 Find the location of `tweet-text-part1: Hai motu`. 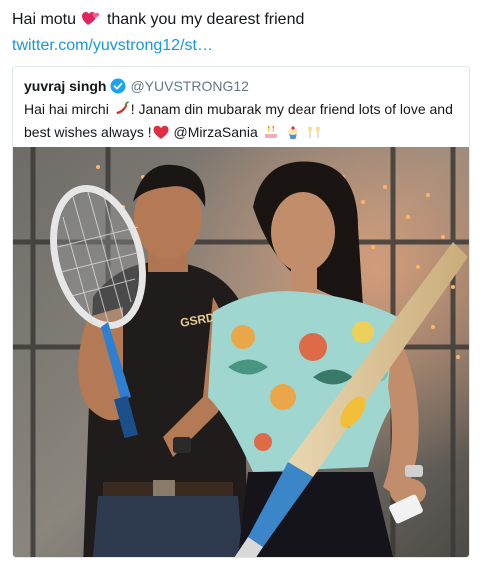

tweet-text-part1: Hai motu is located at coordinates (44, 19).